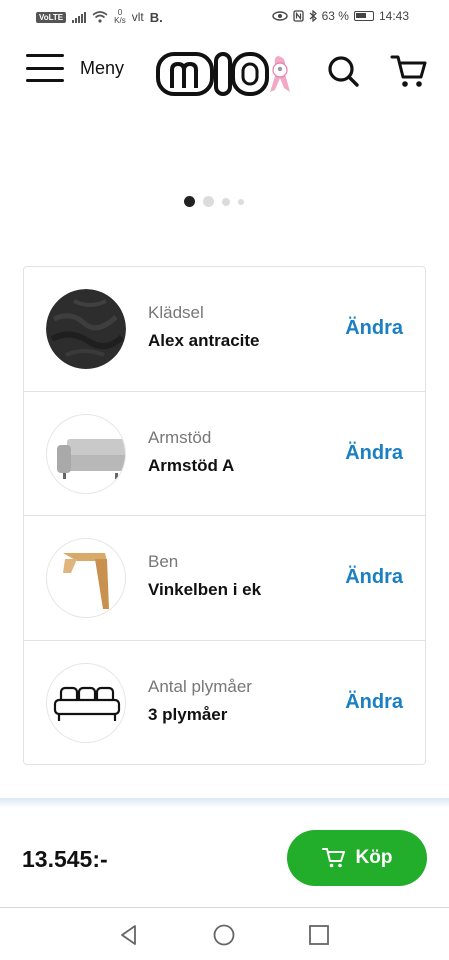 The width and height of the screenshot is (449, 960). Describe the element at coordinates (393, 16) in the screenshot. I see `clock: 14:43` at that location.